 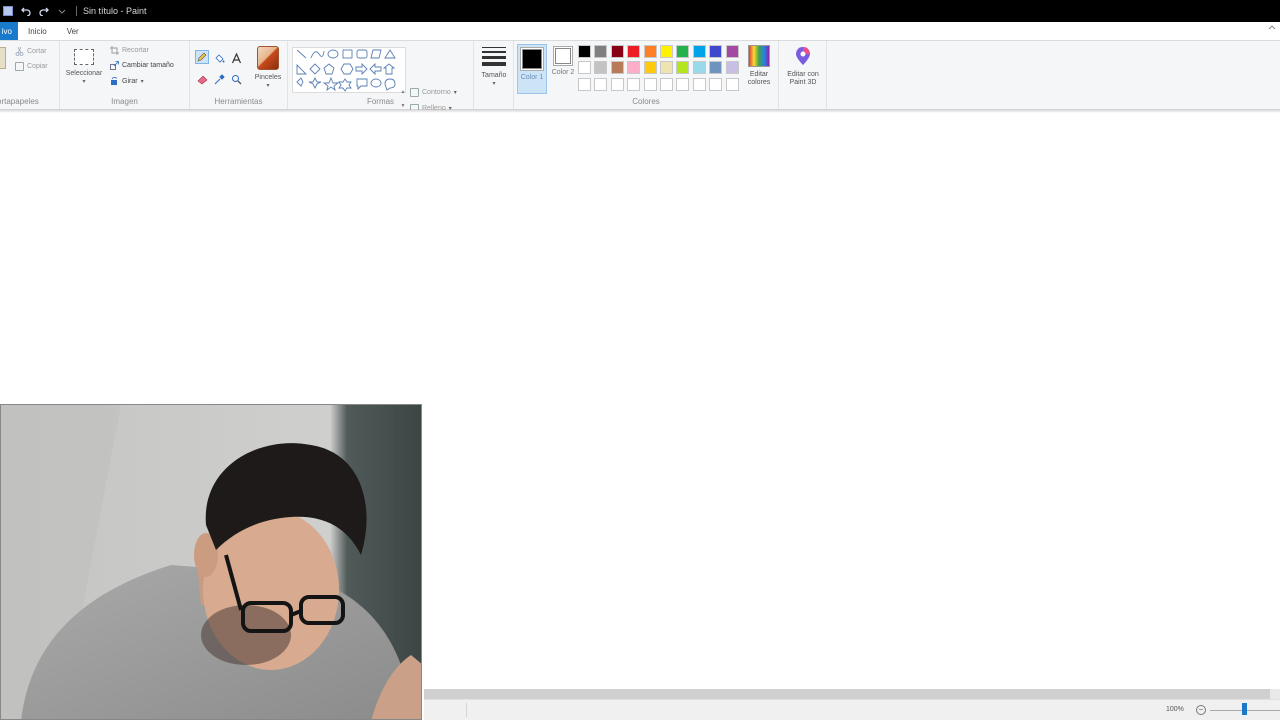 I want to click on right-arrow-shape-icon, so click(x=361, y=69).